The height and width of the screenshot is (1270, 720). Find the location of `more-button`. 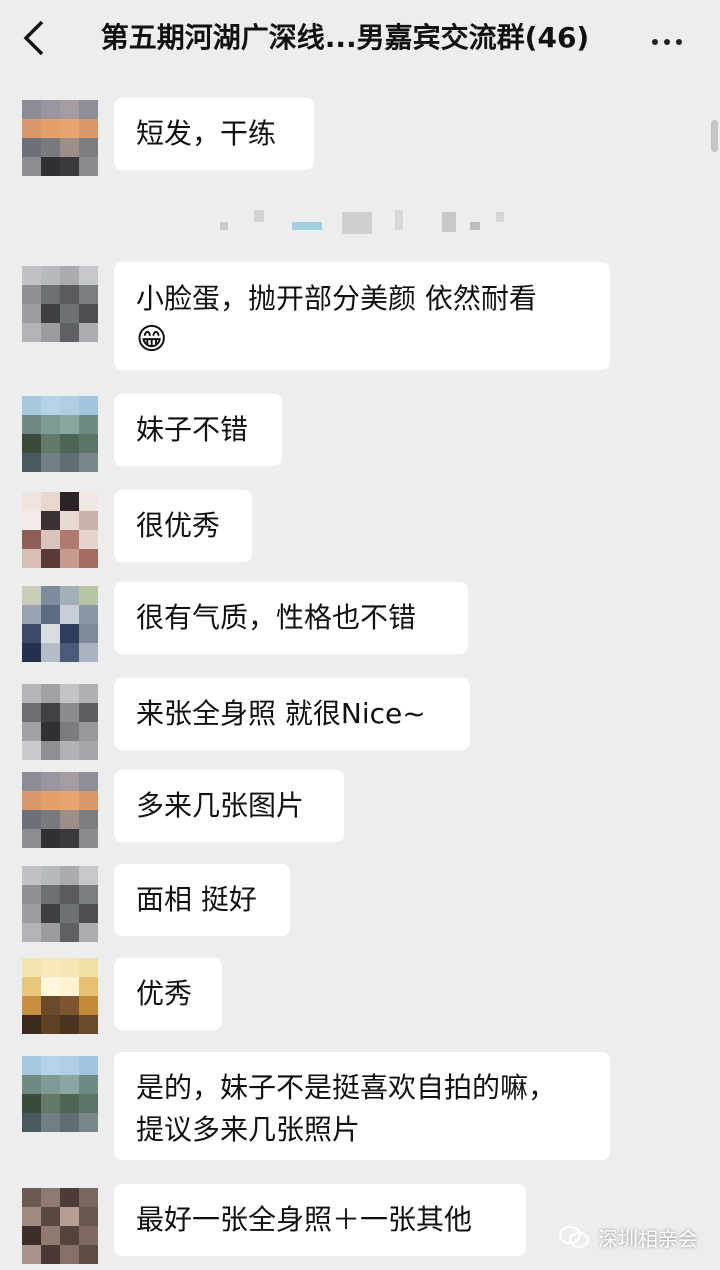

more-button is located at coordinates (672, 38).